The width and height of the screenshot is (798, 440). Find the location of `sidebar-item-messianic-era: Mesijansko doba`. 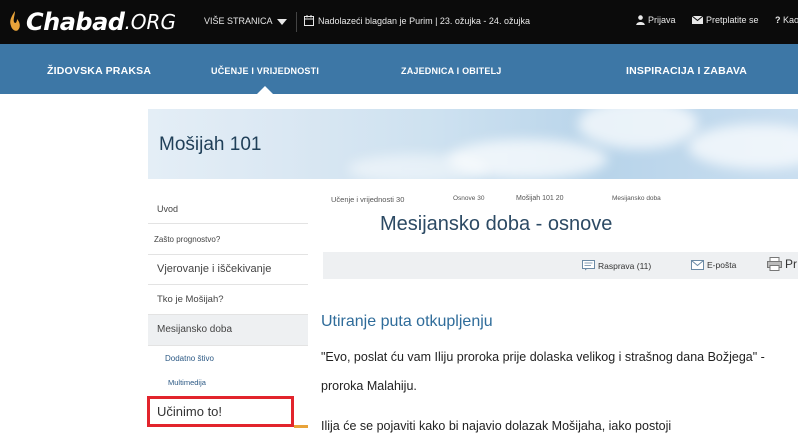

sidebar-item-messianic-era: Mesijansko doba is located at coordinates (228, 330).